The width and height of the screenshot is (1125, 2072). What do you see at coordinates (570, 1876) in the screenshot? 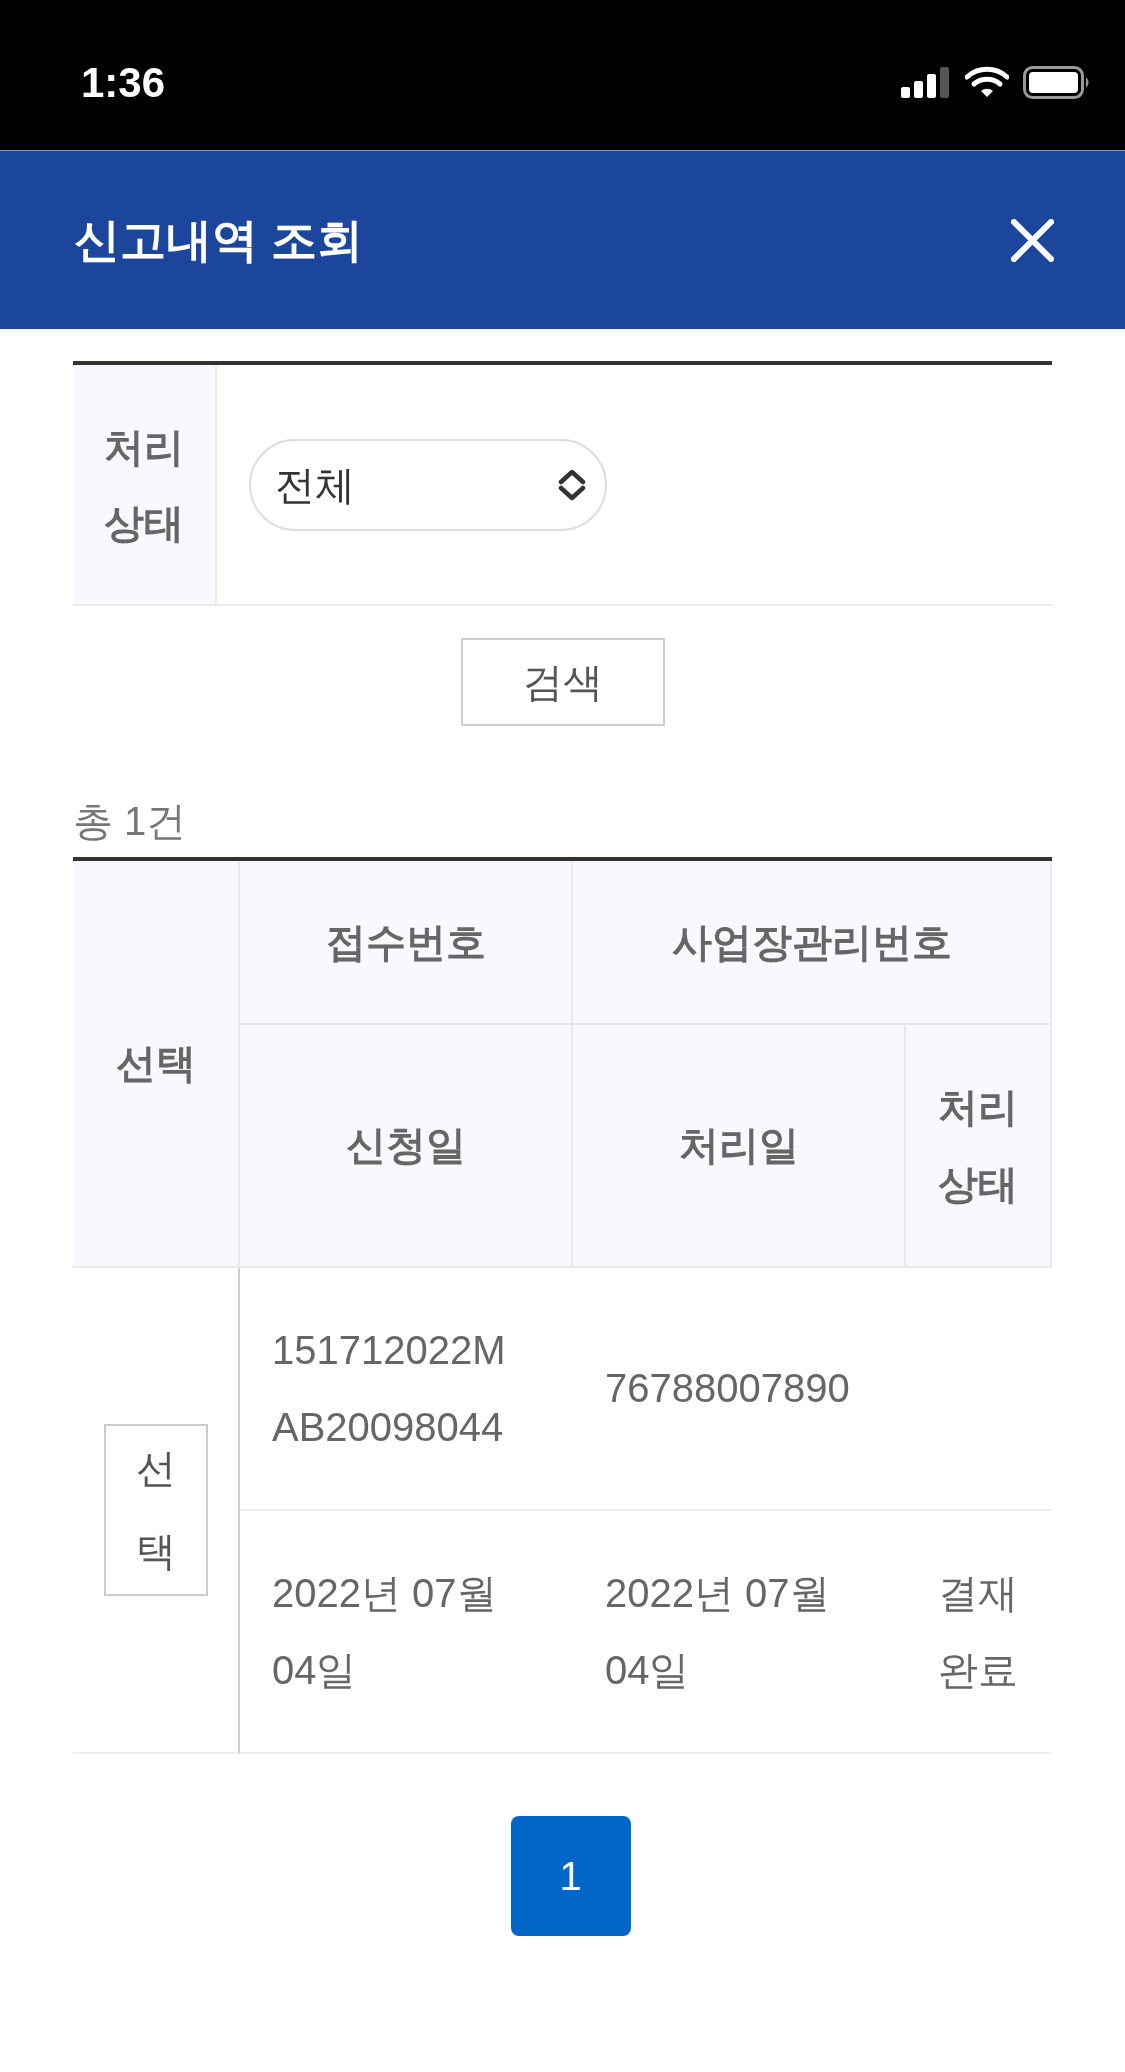
I see `page-button: 1` at bounding box center [570, 1876].